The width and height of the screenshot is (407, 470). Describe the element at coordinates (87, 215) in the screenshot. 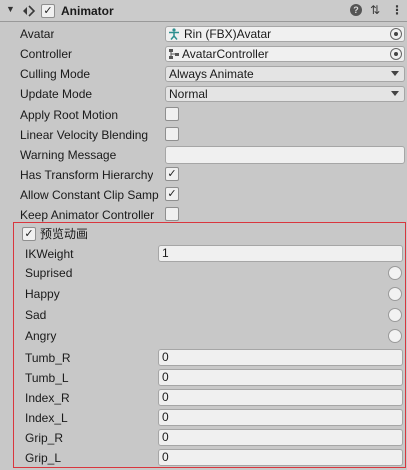

I see `keep-animator-controller-label: Keep Animator Controller` at that location.